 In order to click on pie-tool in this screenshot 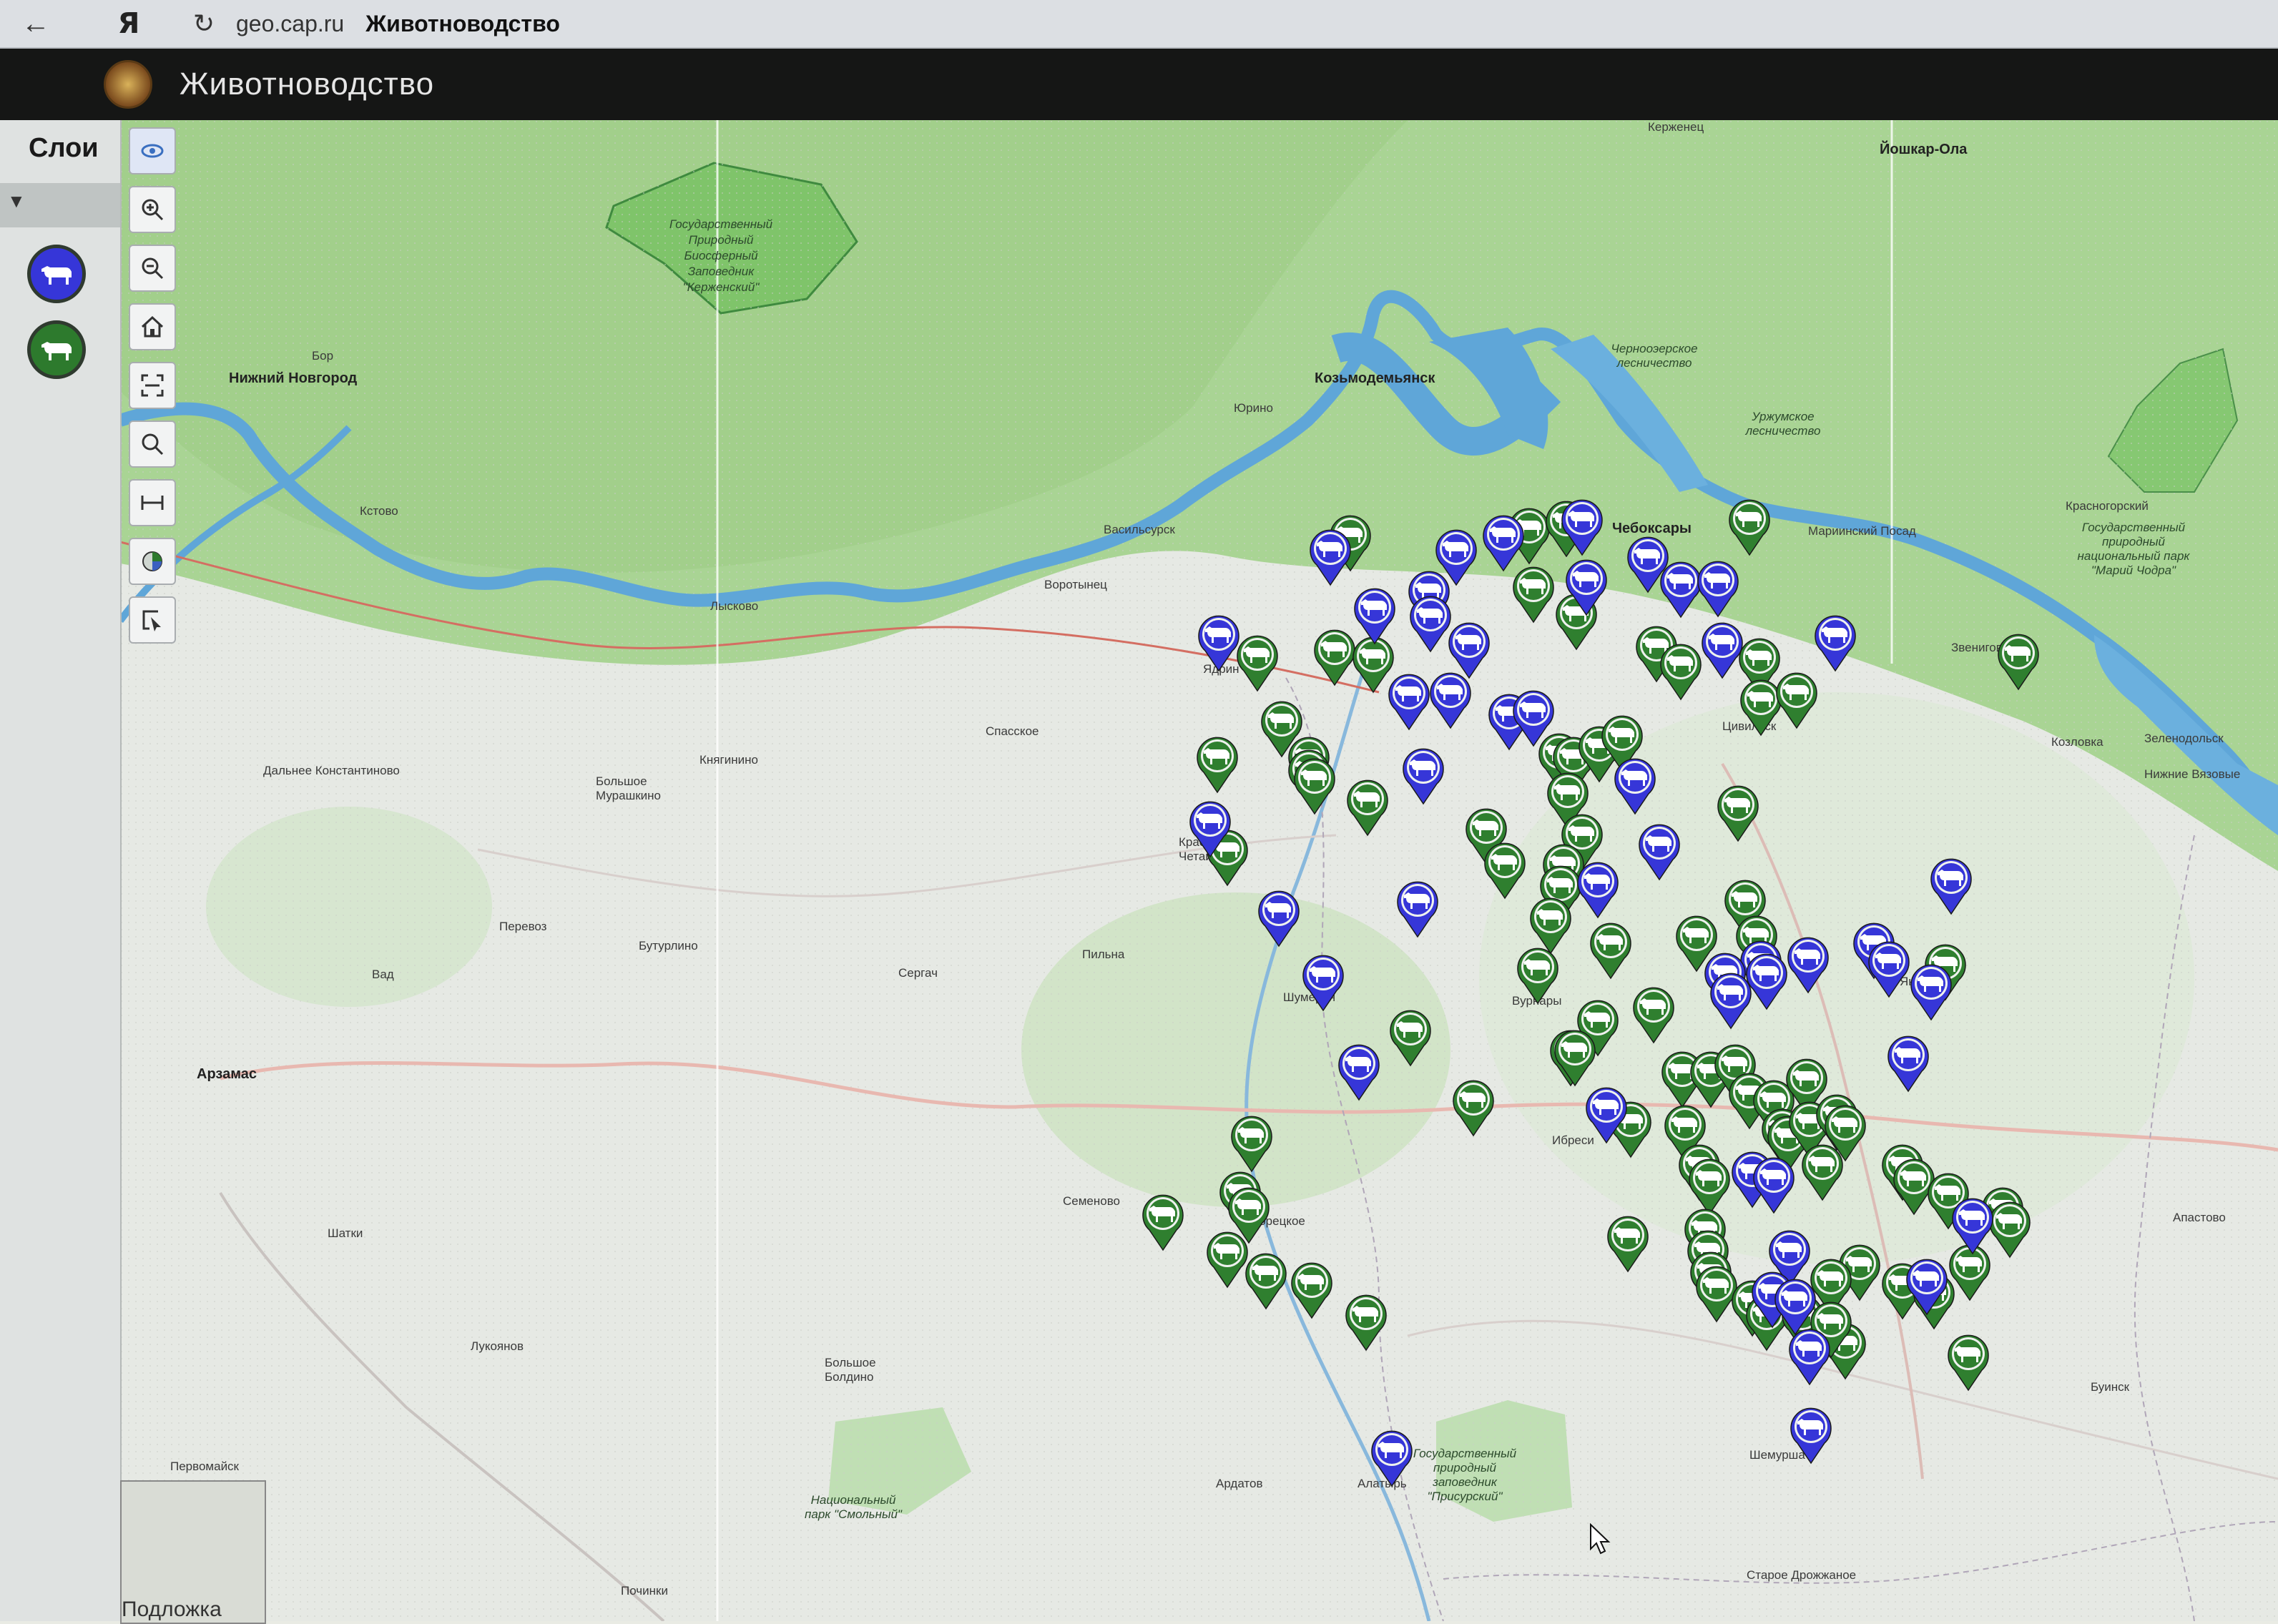, I will do `click(152, 561)`.